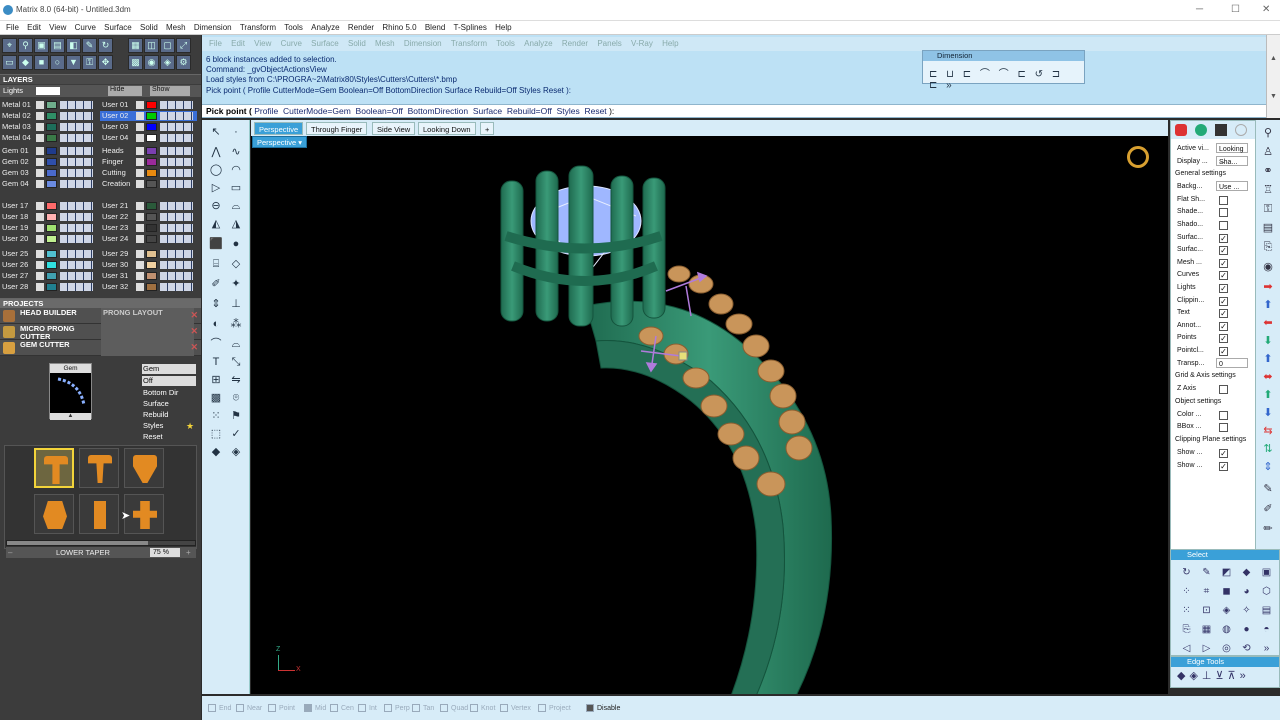  What do you see at coordinates (236, 206) in the screenshot?
I see `offset-icon: ⌓` at bounding box center [236, 206].